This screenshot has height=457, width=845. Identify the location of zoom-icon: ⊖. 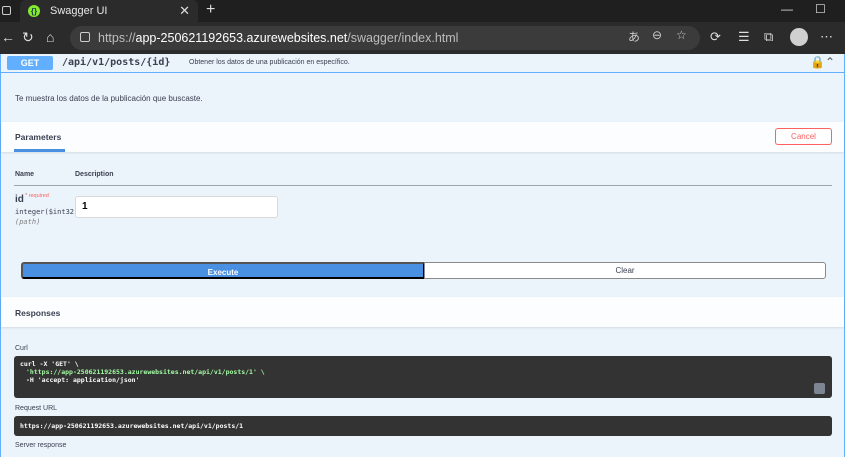
(657, 35).